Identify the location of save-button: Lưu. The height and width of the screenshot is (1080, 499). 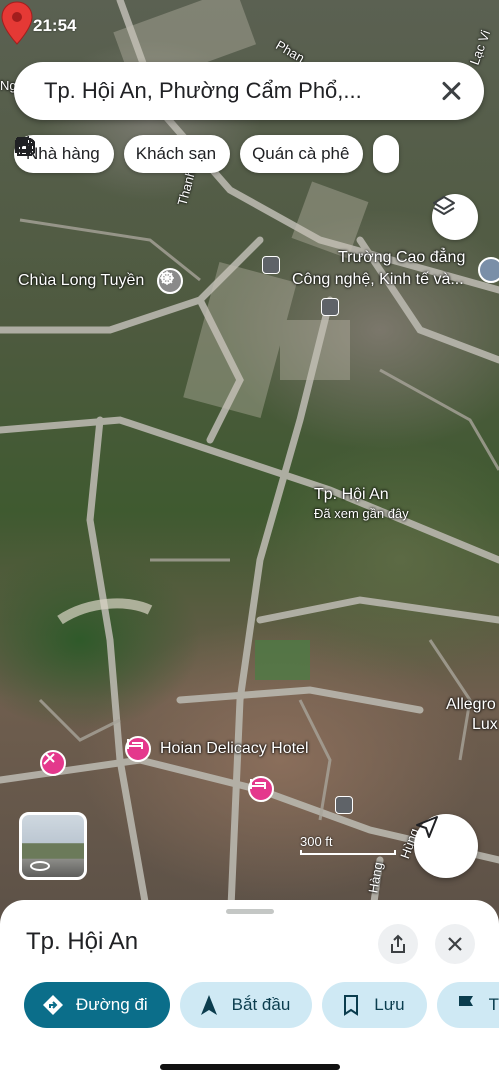
(374, 1005).